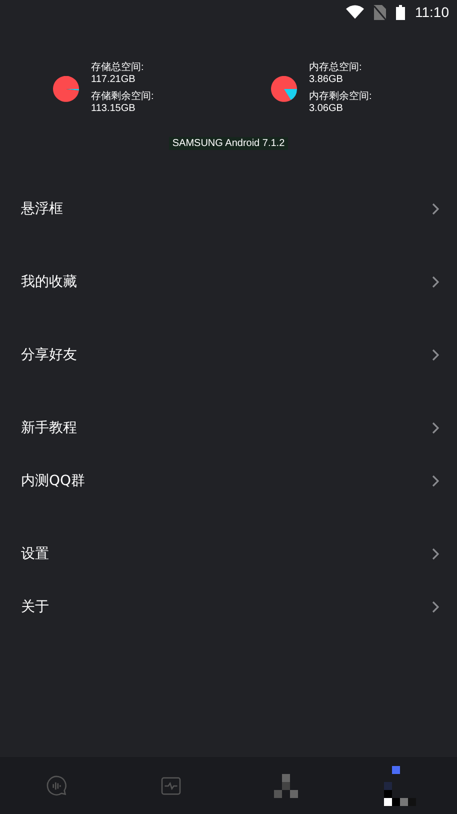  I want to click on no-sim-icon, so click(380, 12).